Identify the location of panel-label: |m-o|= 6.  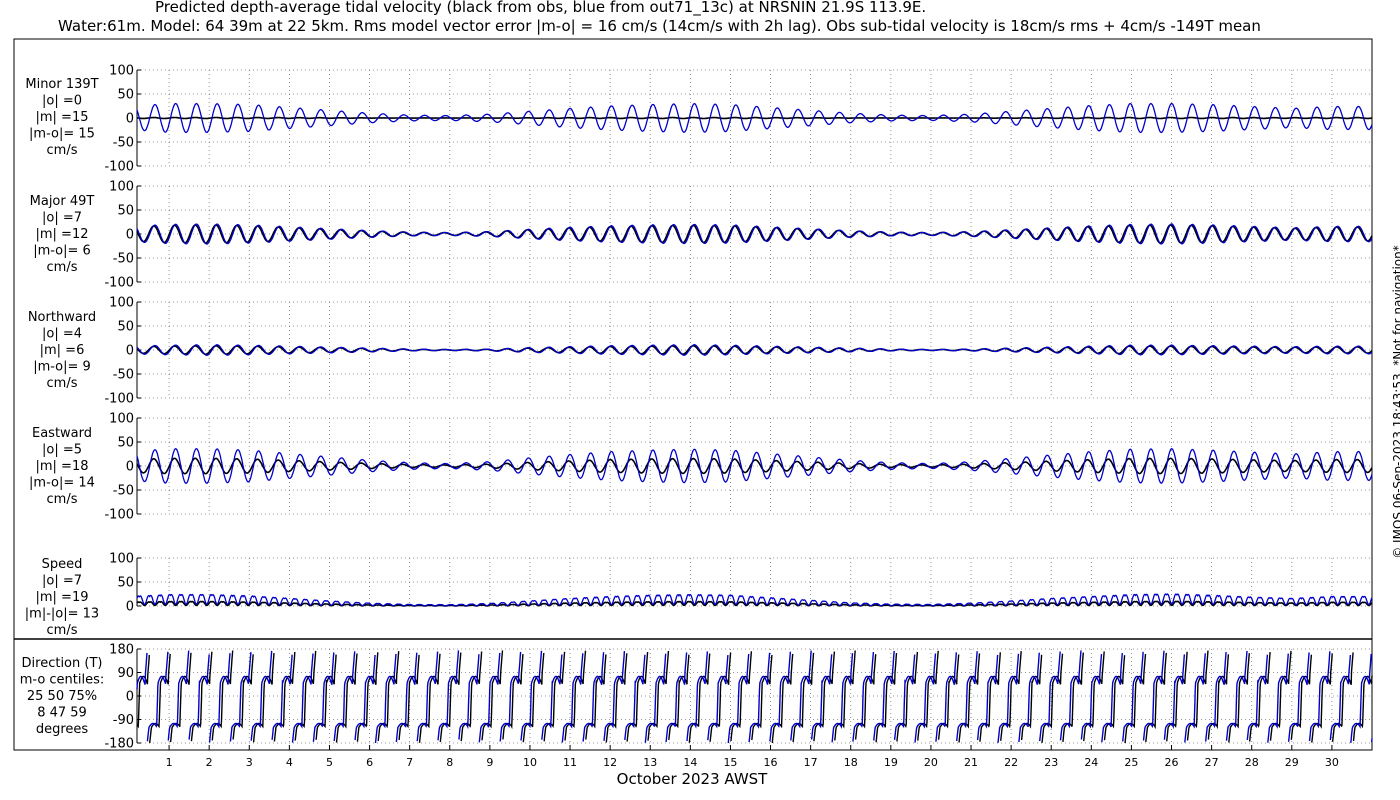
(62, 251).